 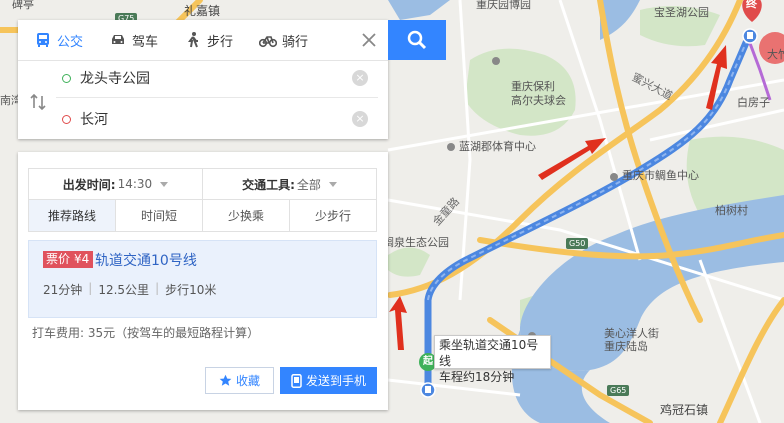 What do you see at coordinates (731, 210) in the screenshot?
I see `map-label-baishu-village: 柏树村` at bounding box center [731, 210].